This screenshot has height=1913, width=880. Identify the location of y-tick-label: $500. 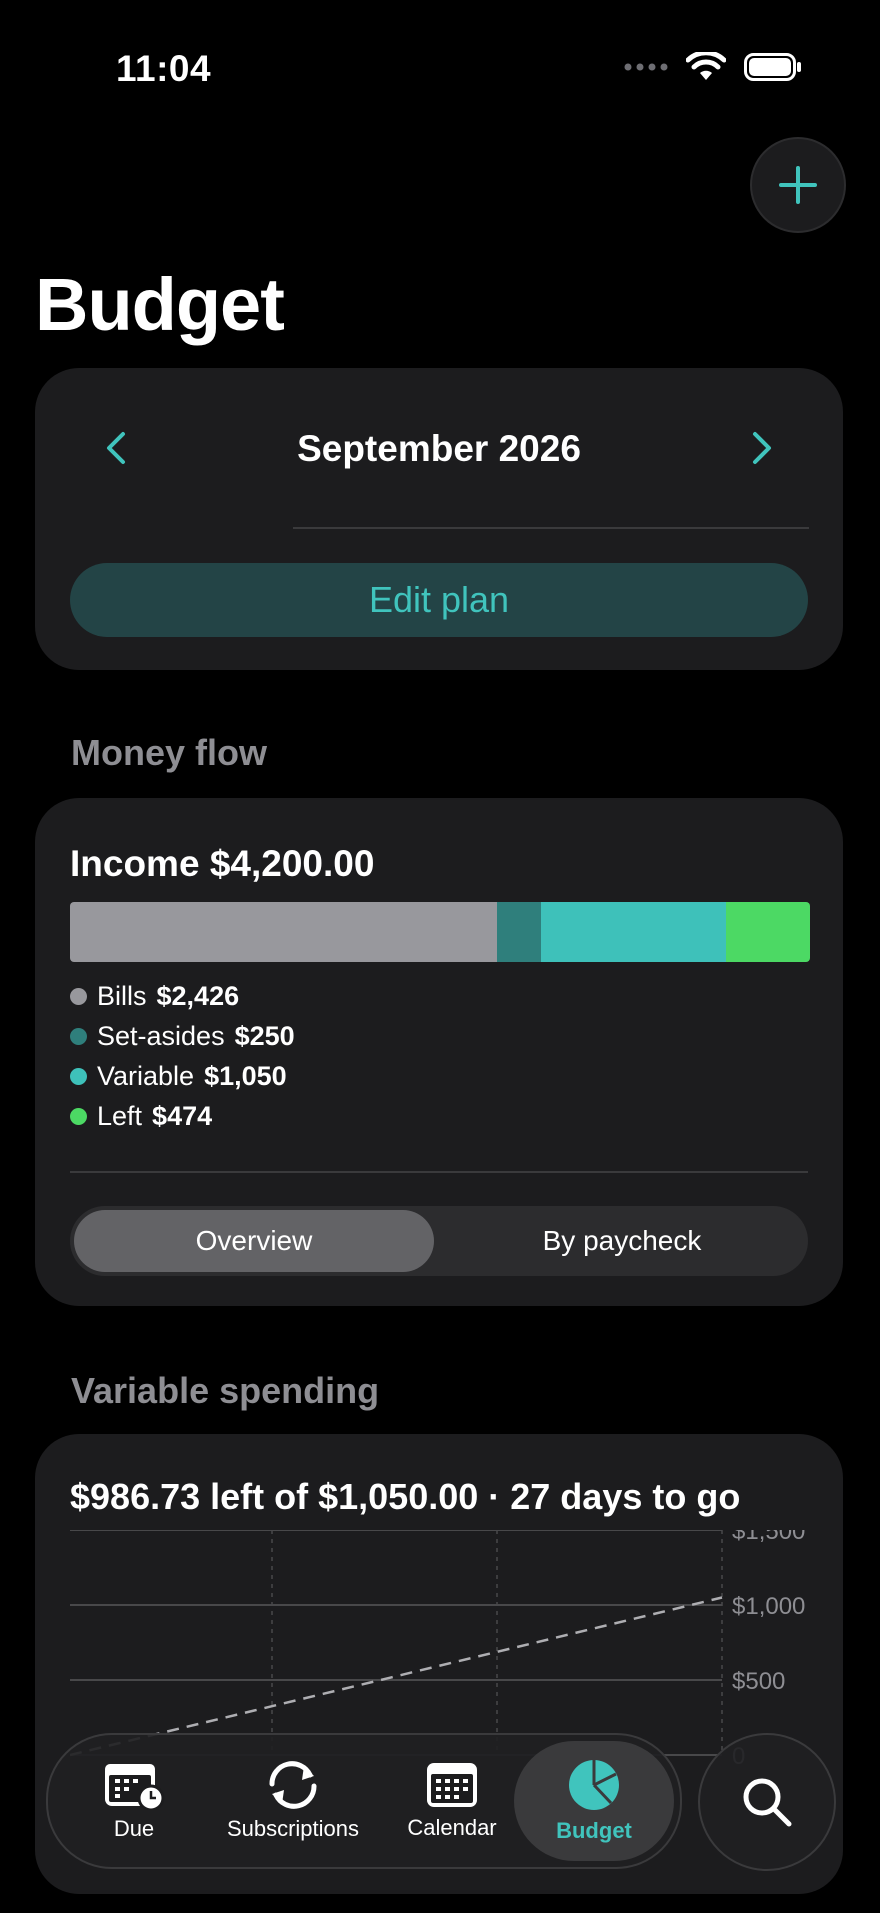
(758, 1681).